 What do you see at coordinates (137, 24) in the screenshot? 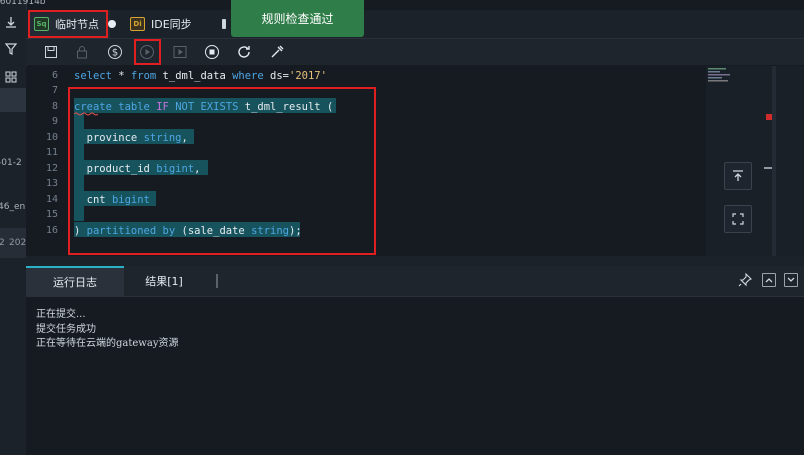
I see `di-node-icon: Di` at bounding box center [137, 24].